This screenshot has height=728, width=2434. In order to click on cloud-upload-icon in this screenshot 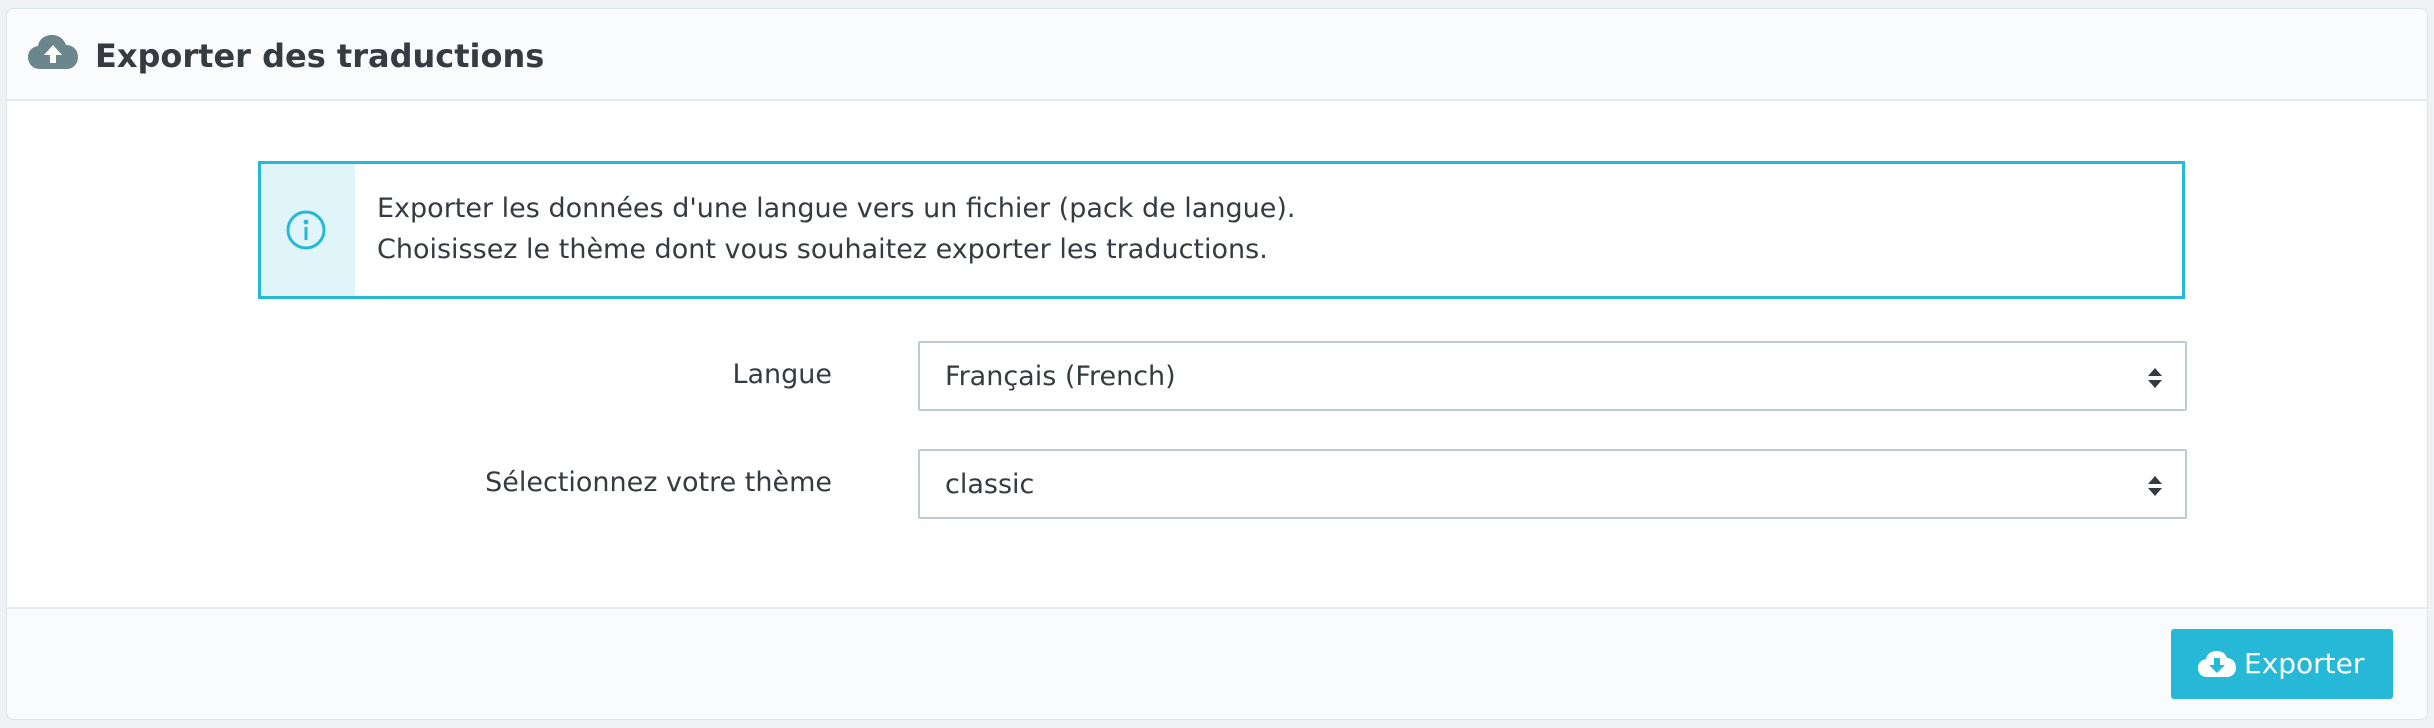, I will do `click(53, 52)`.